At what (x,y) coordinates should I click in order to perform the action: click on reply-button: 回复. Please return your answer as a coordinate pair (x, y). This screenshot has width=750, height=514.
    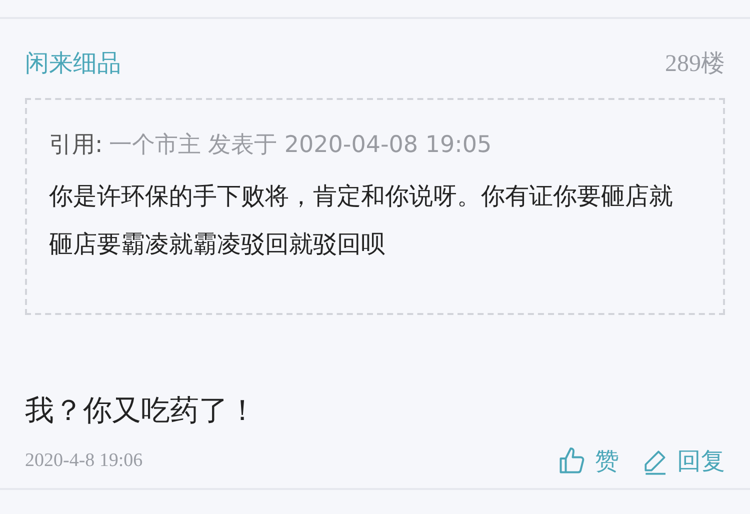
    Looking at the image, I should click on (683, 461).